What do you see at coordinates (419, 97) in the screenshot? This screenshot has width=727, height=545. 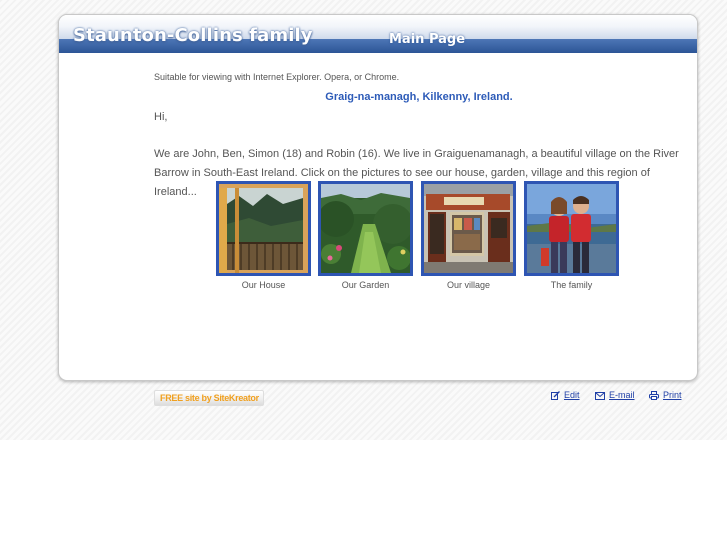 I see `location-heading: Graig-na-managh, Kilkenny, Ireland.` at bounding box center [419, 97].